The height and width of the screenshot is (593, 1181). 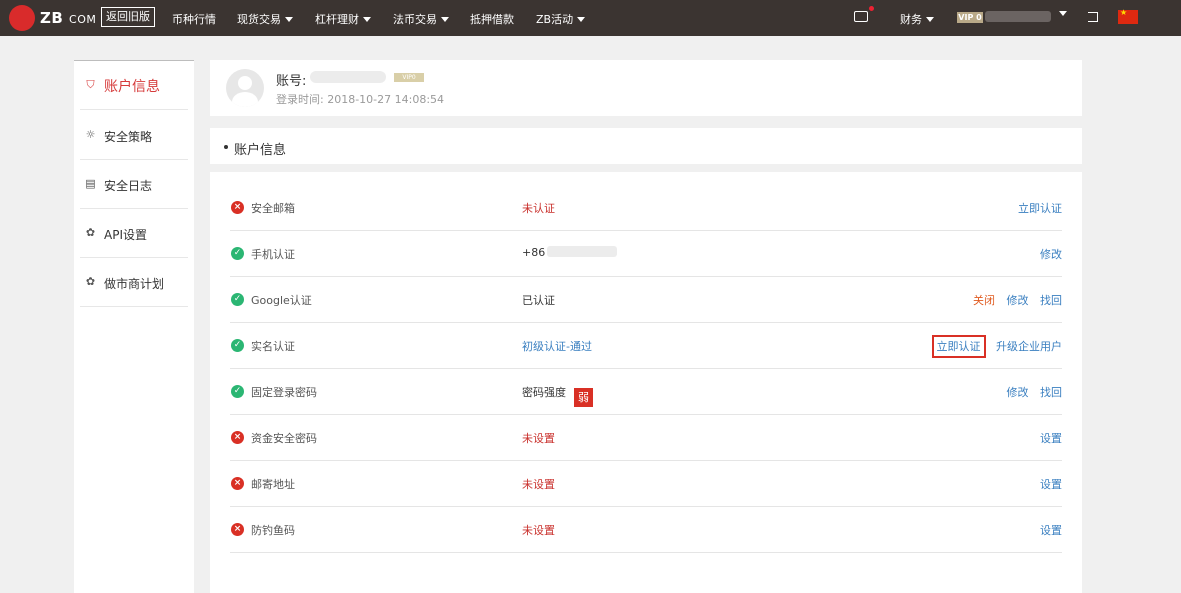 I want to click on row-actions: 关闭 修改 找回, so click(x=1013, y=300).